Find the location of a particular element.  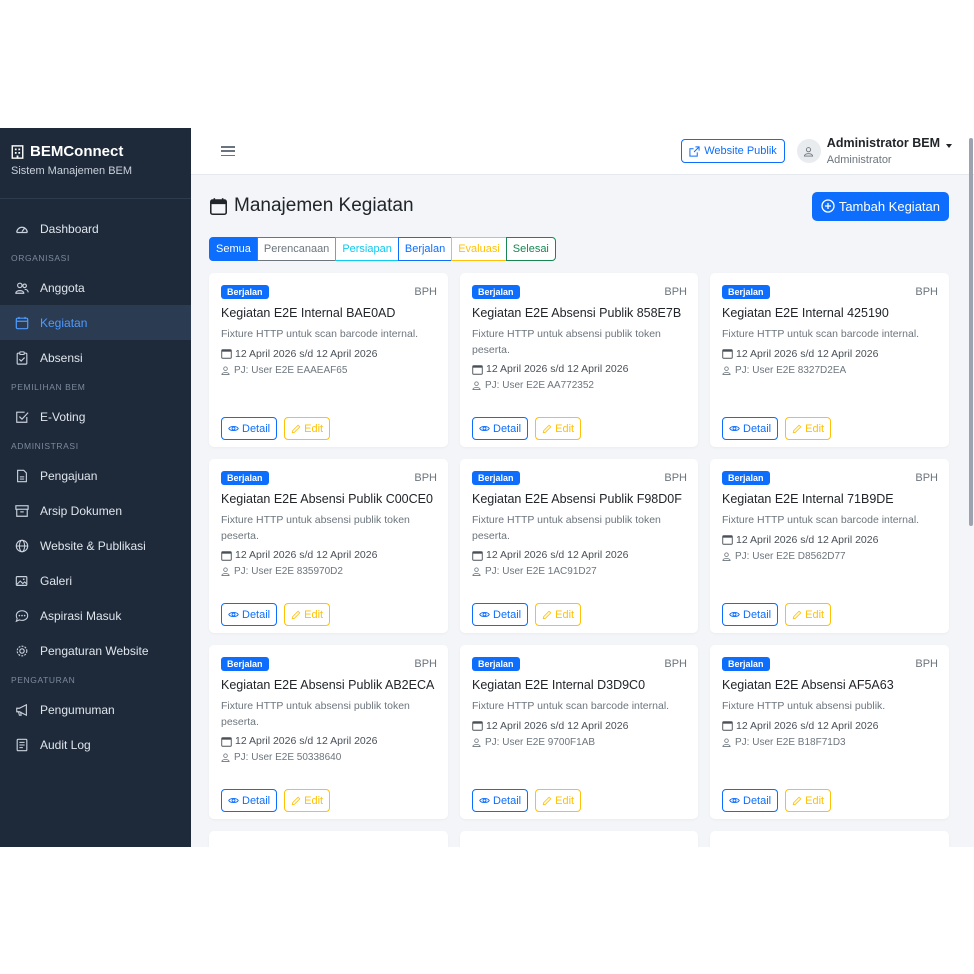

sidebar-item-pengajuan: Pengajuan is located at coordinates (95, 475).